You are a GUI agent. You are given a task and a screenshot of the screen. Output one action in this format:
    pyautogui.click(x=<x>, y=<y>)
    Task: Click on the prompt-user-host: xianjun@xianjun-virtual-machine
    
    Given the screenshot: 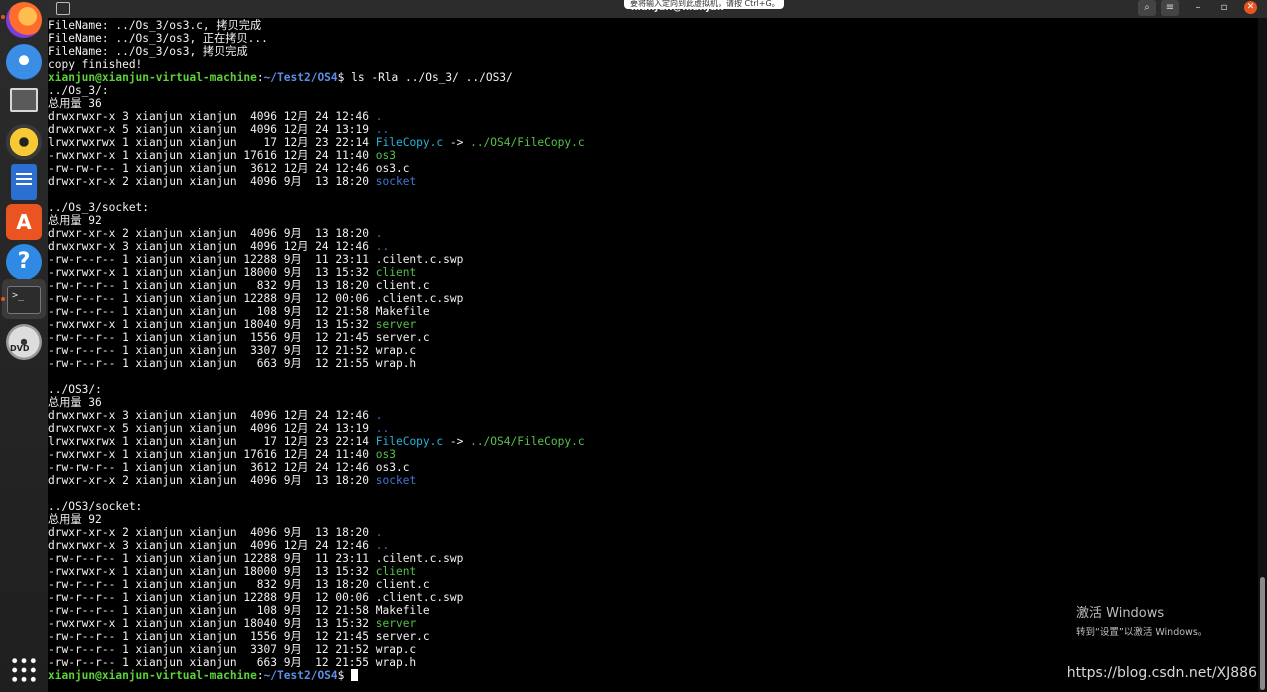 What is the action you would take?
    pyautogui.click(x=152, y=675)
    